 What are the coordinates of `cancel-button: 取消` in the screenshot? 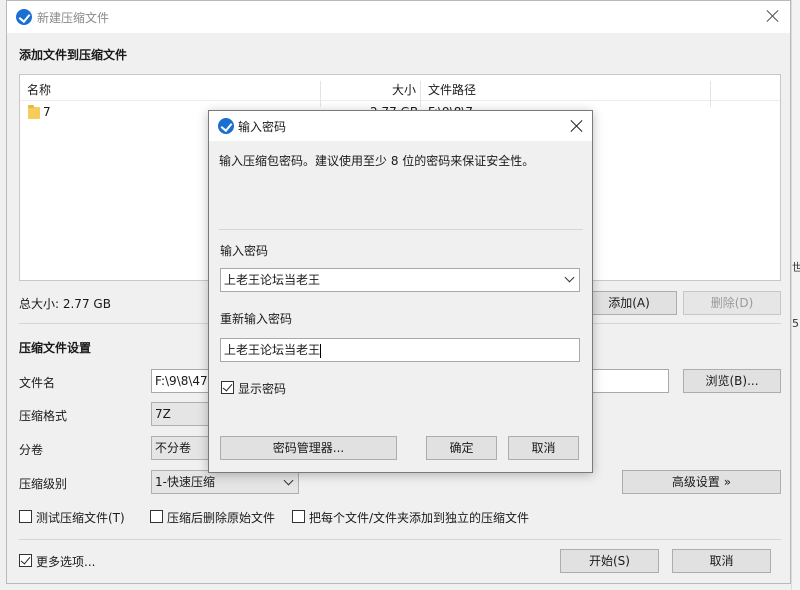 It's located at (721, 561).